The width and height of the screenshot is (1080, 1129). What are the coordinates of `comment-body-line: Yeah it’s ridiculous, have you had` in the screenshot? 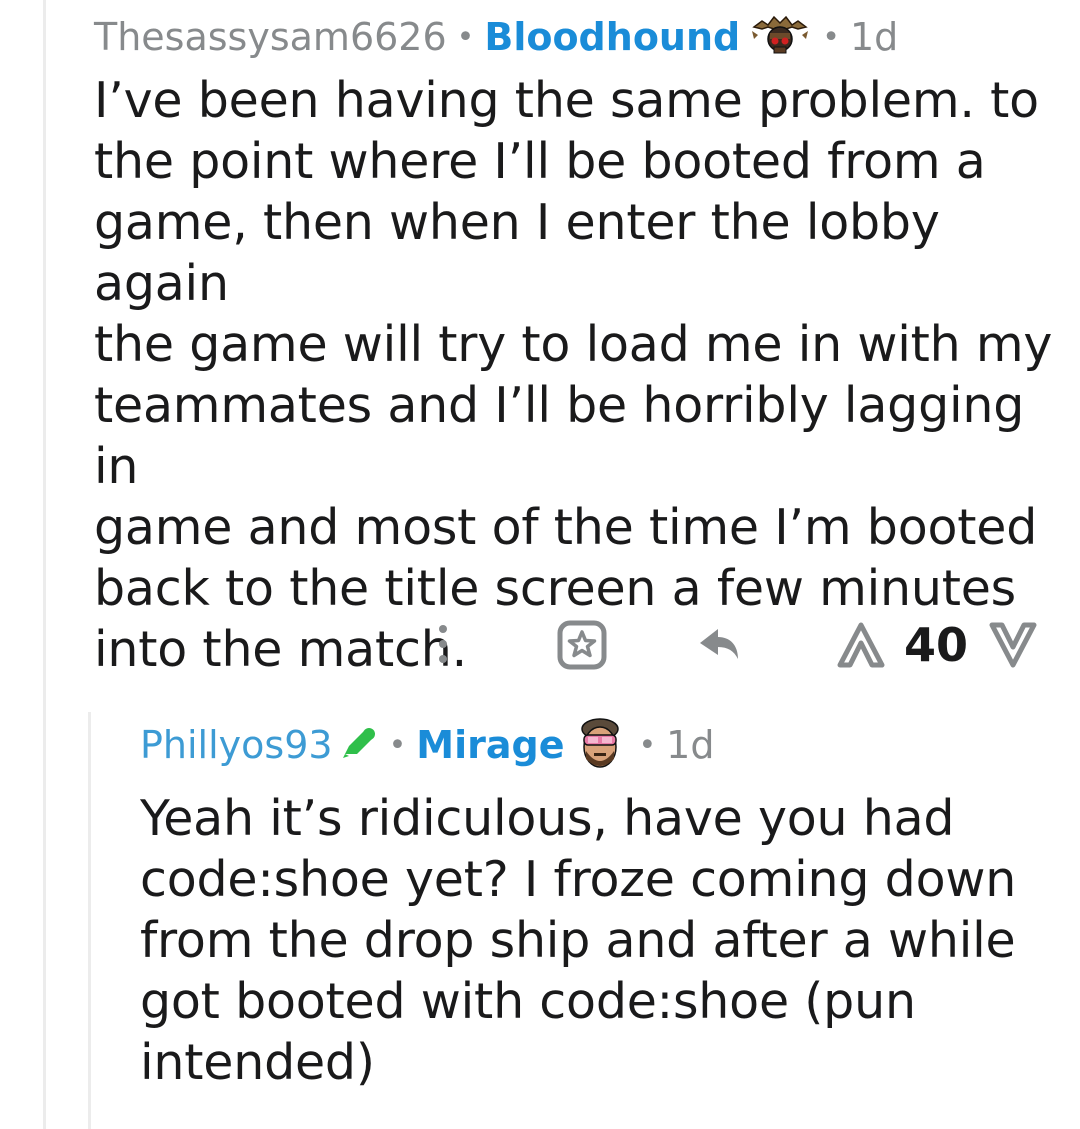 It's located at (547, 818).